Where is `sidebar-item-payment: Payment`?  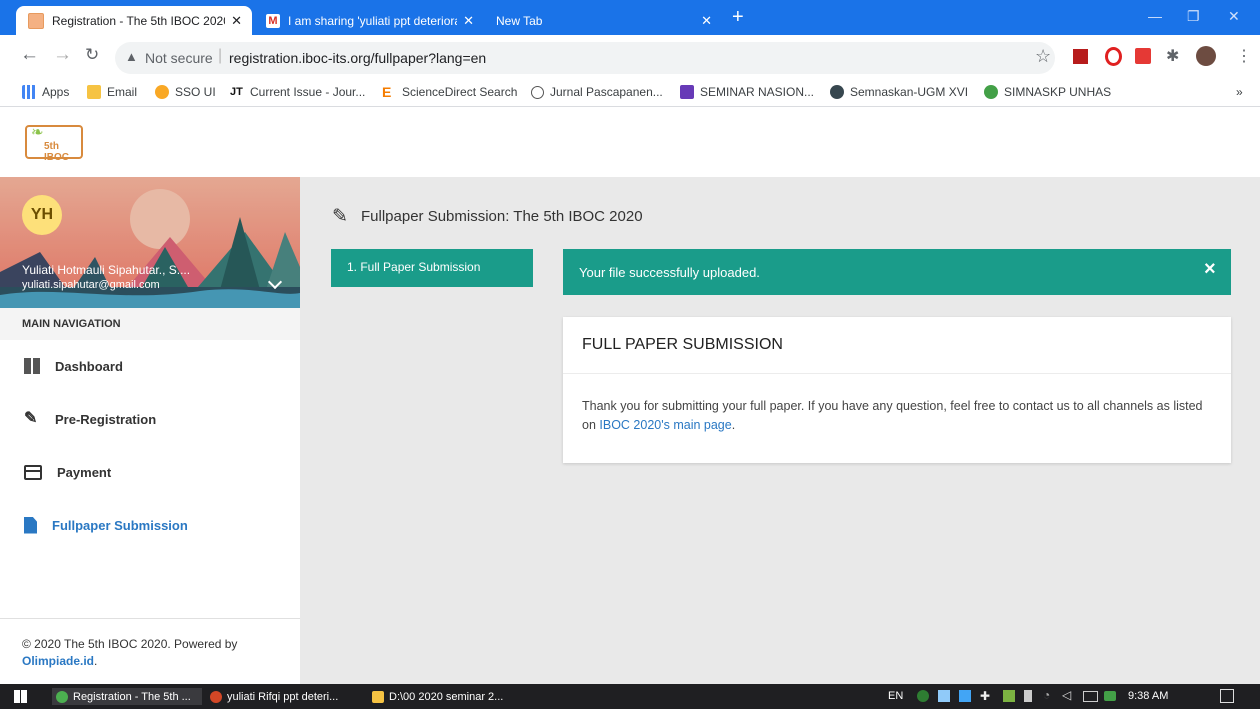 sidebar-item-payment: Payment is located at coordinates (150, 472).